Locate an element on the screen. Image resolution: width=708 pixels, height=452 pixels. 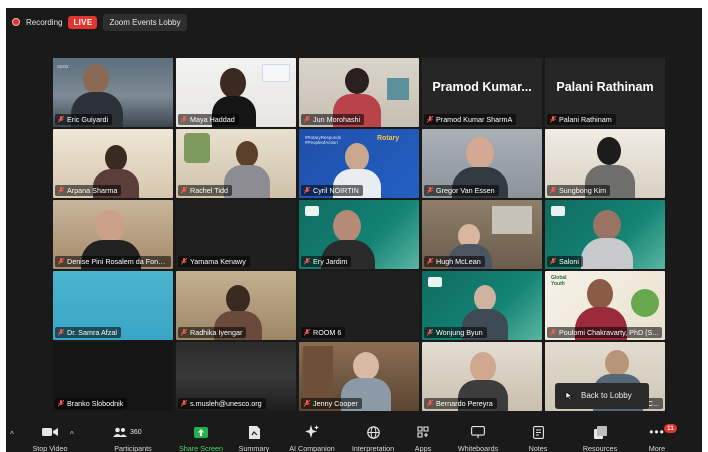
tile-name-label: Saloni is located at coordinates (565, 261).